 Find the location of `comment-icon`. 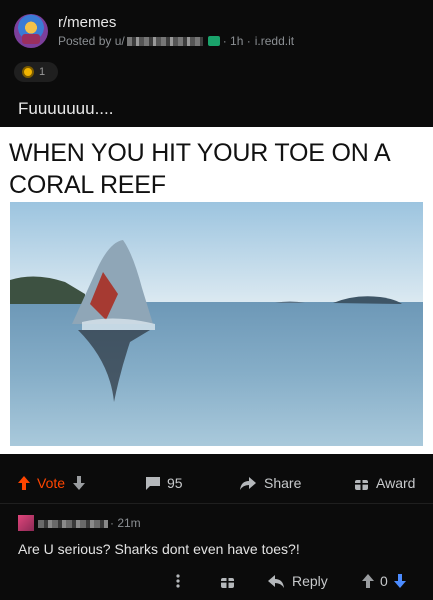

comment-icon is located at coordinates (153, 483).